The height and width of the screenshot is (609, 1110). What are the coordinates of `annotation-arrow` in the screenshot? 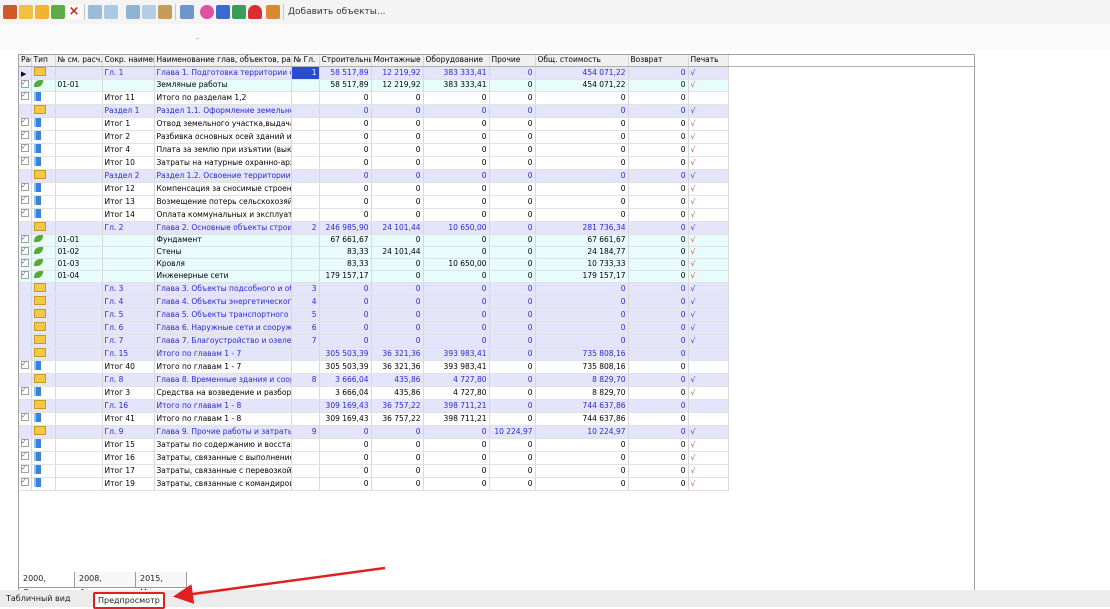 It's located at (279, 585).